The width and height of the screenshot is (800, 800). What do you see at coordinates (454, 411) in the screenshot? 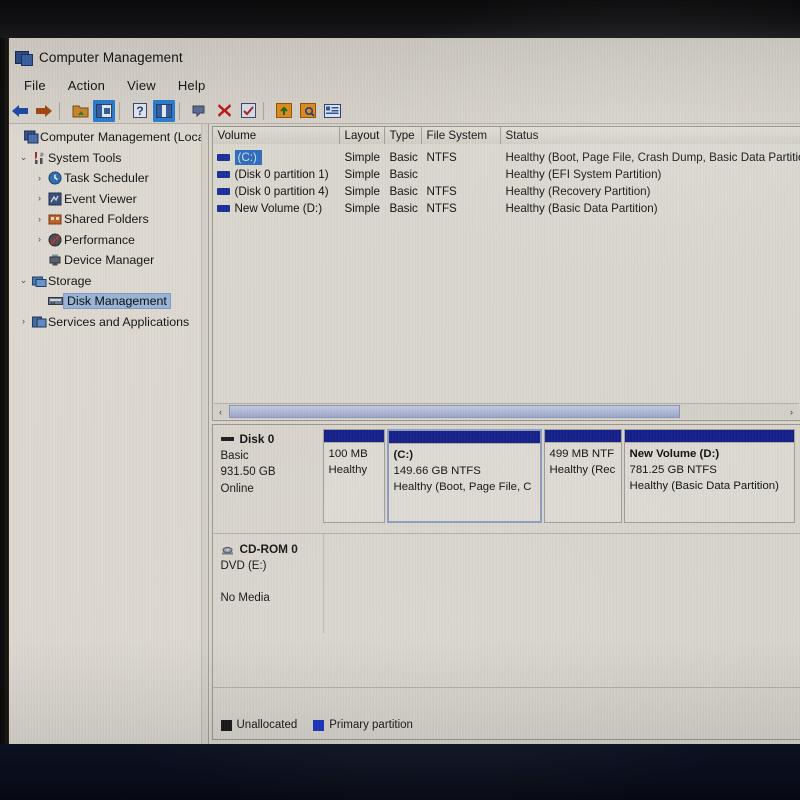
I see `scrollbar-thumb` at bounding box center [454, 411].